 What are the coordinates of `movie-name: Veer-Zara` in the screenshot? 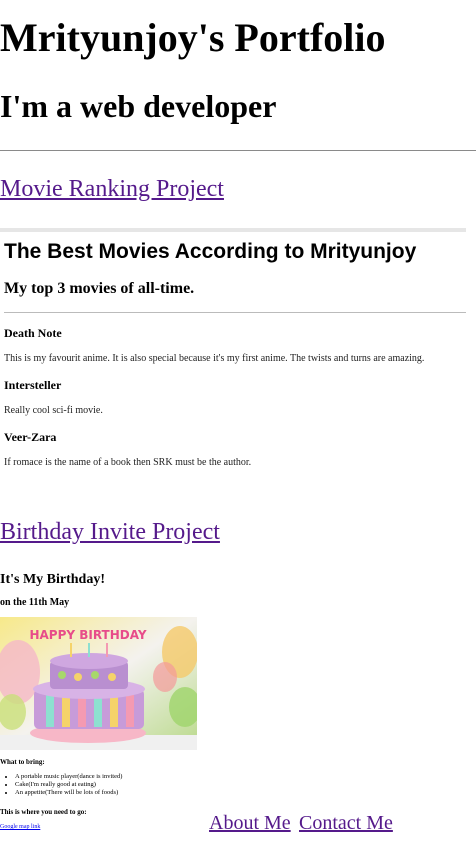 It's located at (30, 437).